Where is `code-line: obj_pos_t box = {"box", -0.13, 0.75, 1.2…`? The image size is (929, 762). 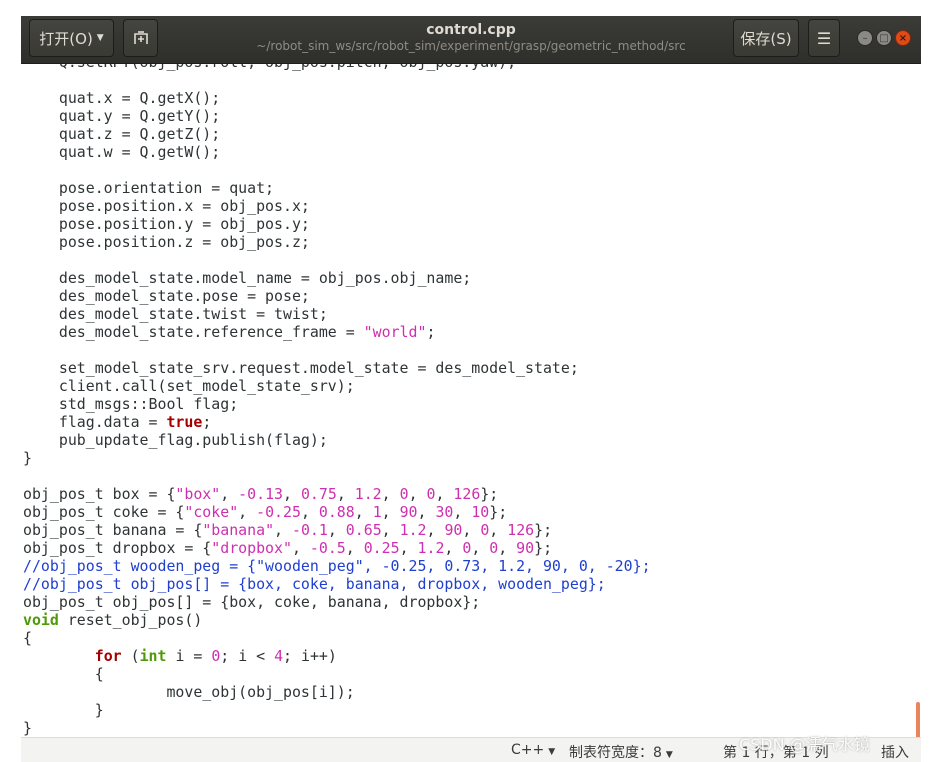
code-line: obj_pos_t box = {"box", -0.13, 0.75, 1.2… is located at coordinates (337, 494).